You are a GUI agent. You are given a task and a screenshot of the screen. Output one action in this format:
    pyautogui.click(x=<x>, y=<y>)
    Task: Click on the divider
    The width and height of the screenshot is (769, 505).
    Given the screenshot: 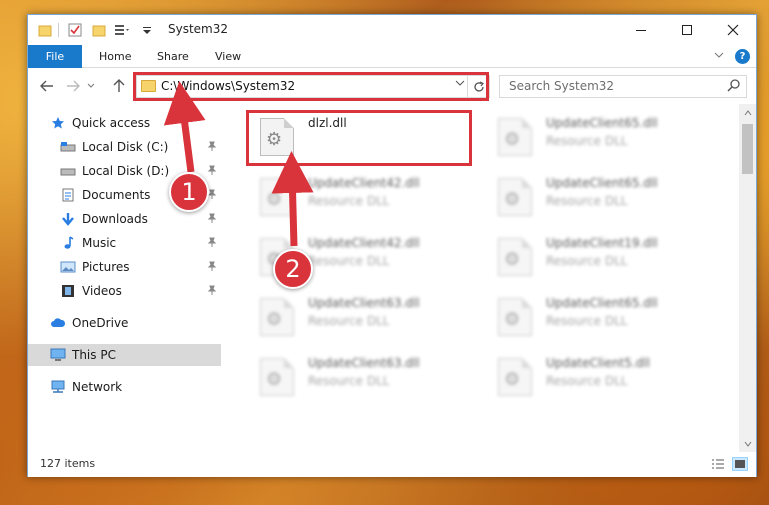 What is the action you would take?
    pyautogui.click(x=58, y=30)
    